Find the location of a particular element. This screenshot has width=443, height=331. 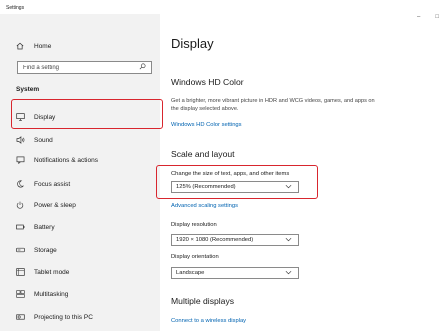

sidebar-item-sound: Sound is located at coordinates (80, 140).